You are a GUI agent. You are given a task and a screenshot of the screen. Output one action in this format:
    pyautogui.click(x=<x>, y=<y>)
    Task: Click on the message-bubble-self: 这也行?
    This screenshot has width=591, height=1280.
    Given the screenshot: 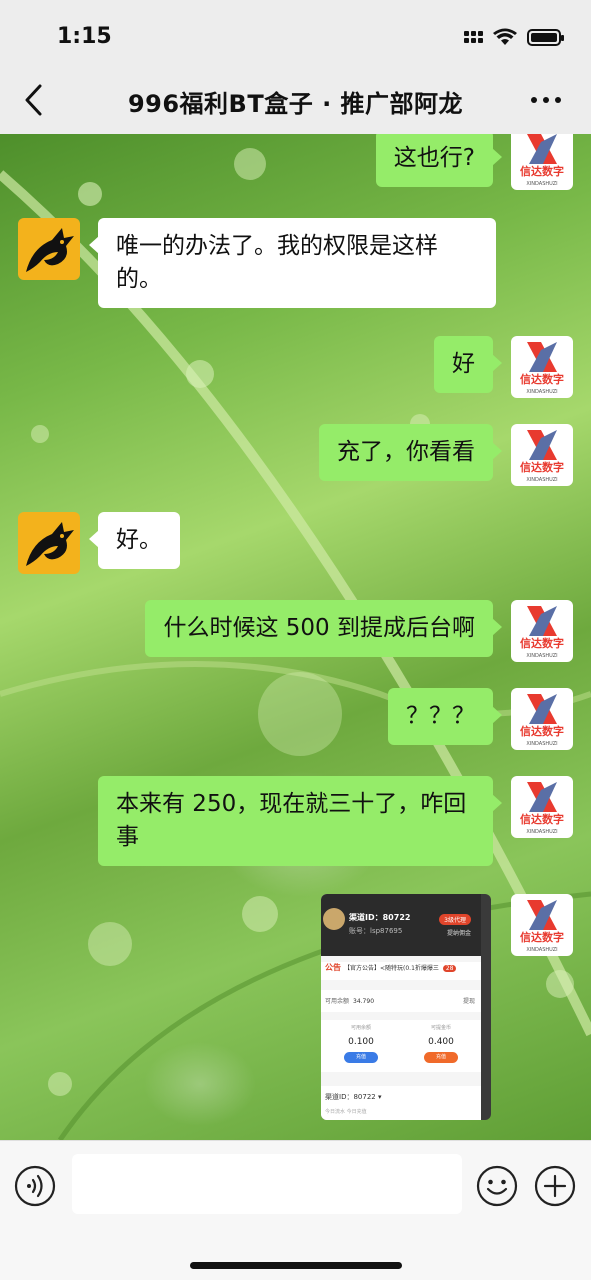 What is the action you would take?
    pyautogui.click(x=439, y=160)
    